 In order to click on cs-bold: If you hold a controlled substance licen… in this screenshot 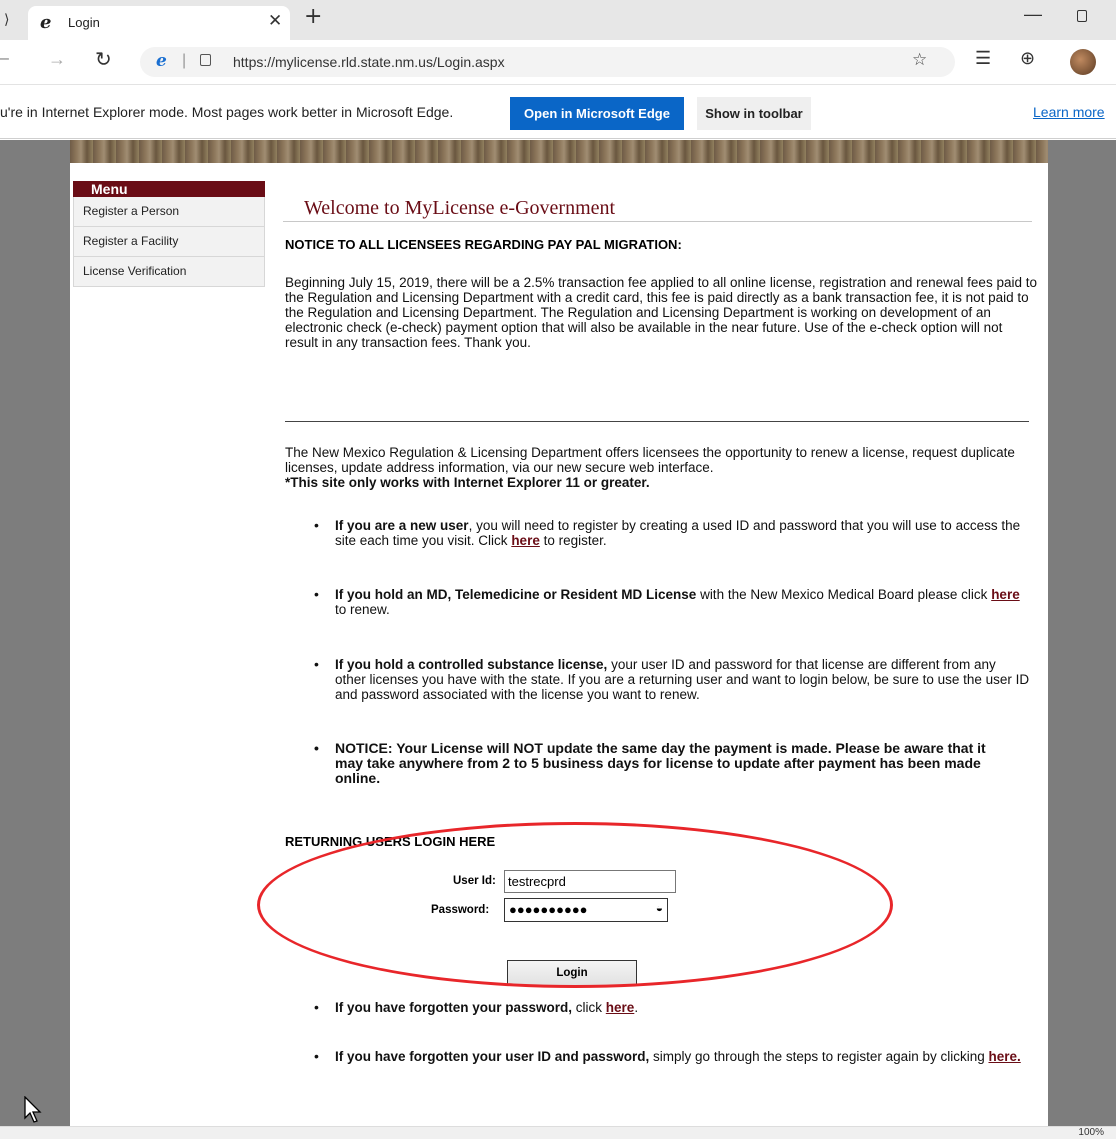, I will do `click(471, 664)`.